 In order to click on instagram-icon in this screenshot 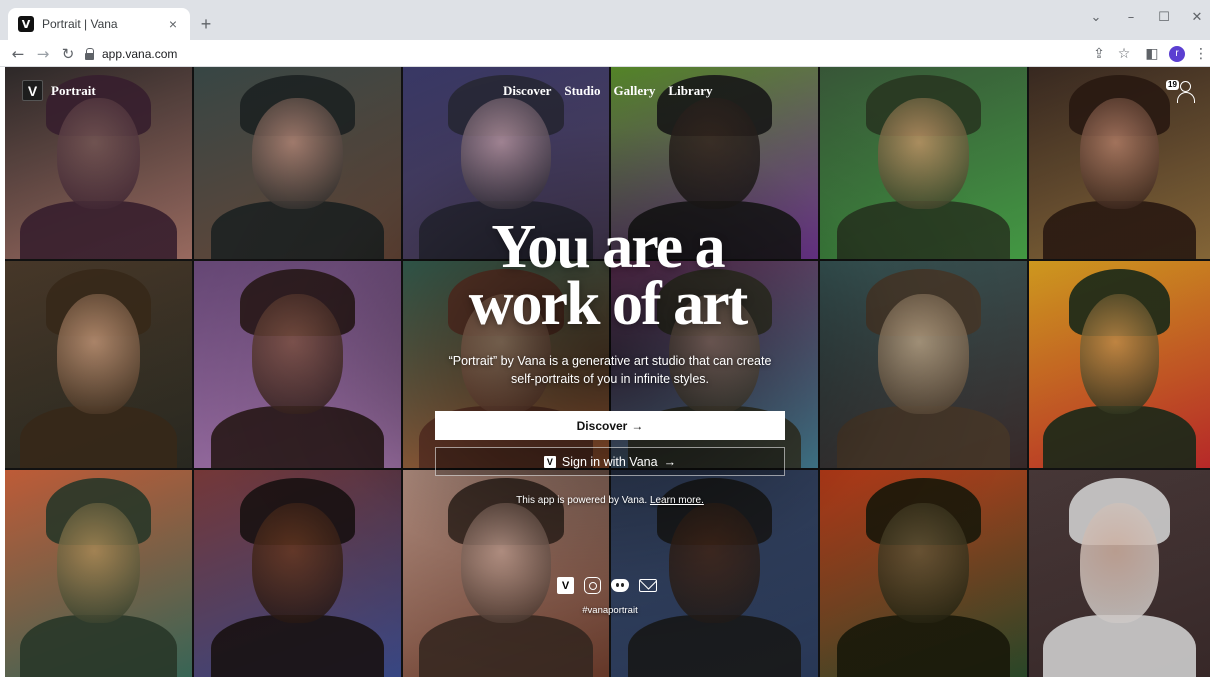, I will do `click(592, 585)`.